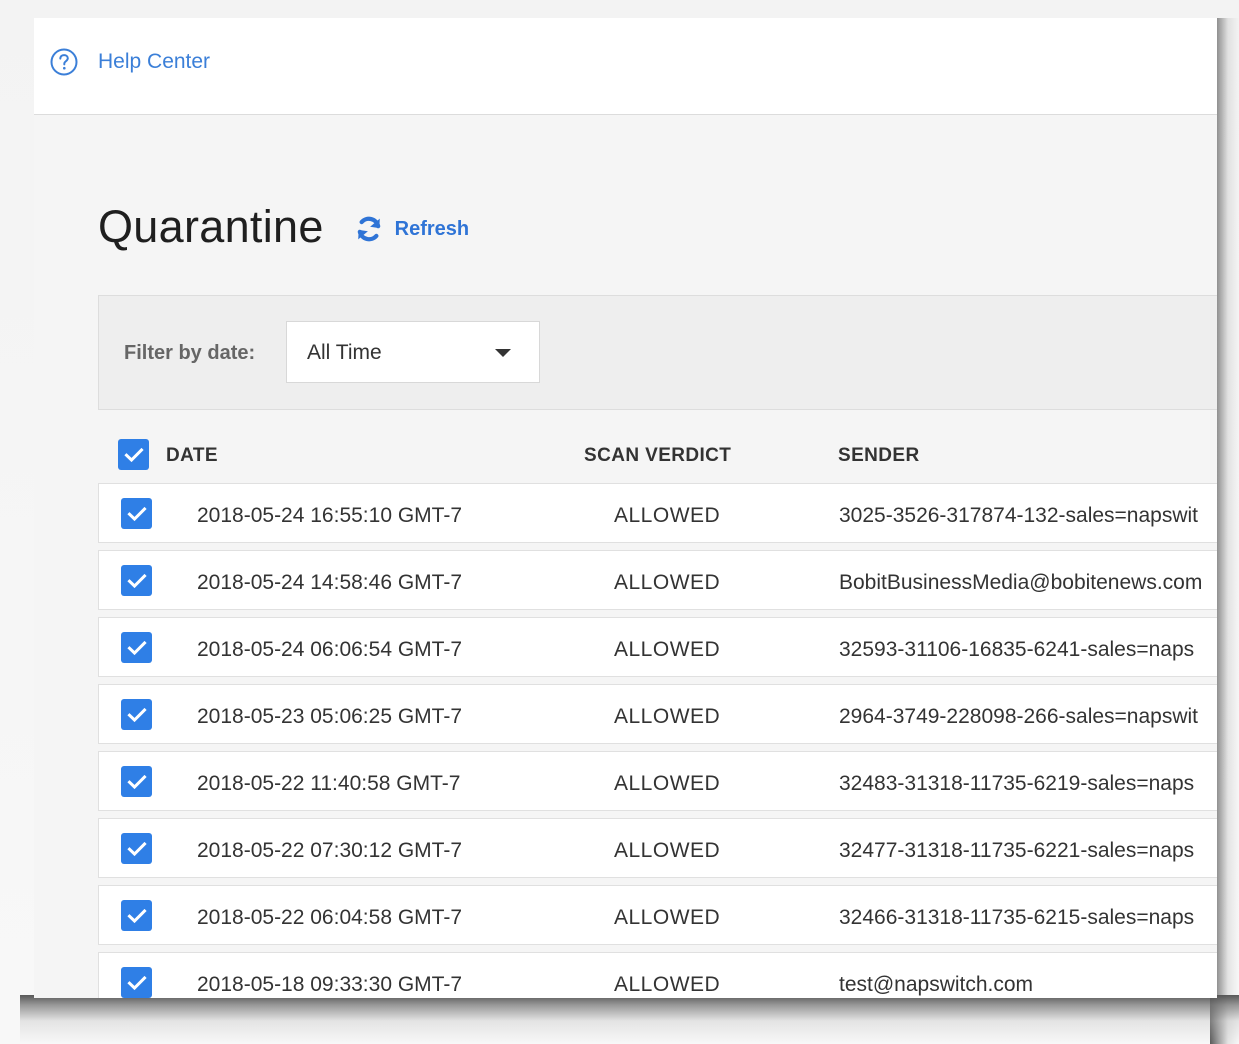 The width and height of the screenshot is (1239, 1044). I want to click on row-sender: BobitBusinessMedia@bobitenews.com, so click(1021, 582).